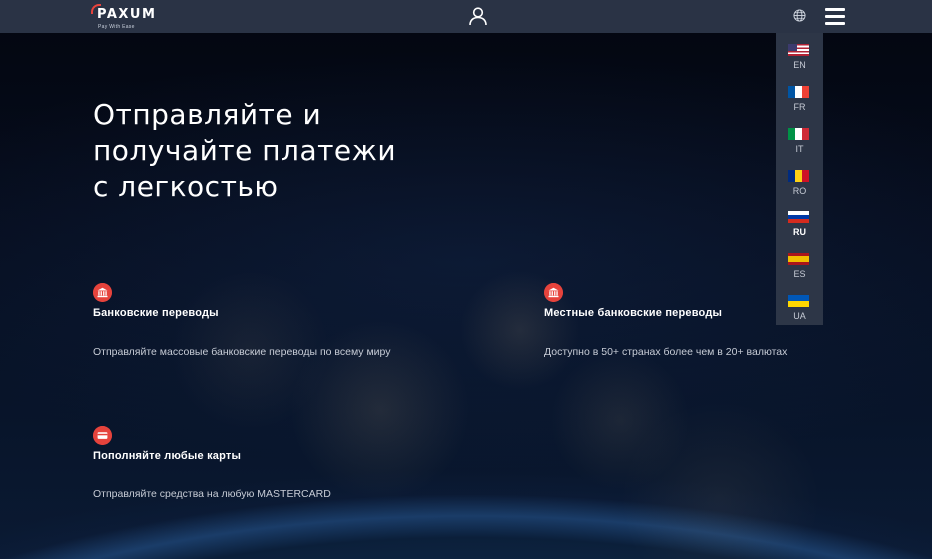  I want to click on flag-it-icon, so click(798, 134).